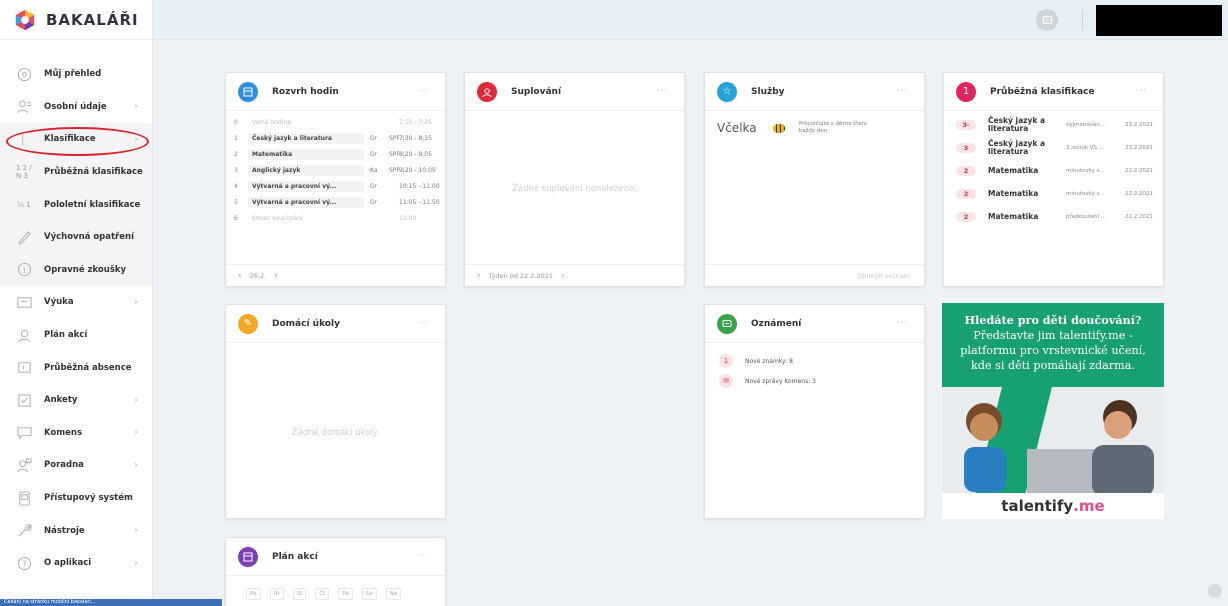 The height and width of the screenshot is (606, 1228). Describe the element at coordinates (776, 323) in the screenshot. I see `card-title: Oznámení` at that location.